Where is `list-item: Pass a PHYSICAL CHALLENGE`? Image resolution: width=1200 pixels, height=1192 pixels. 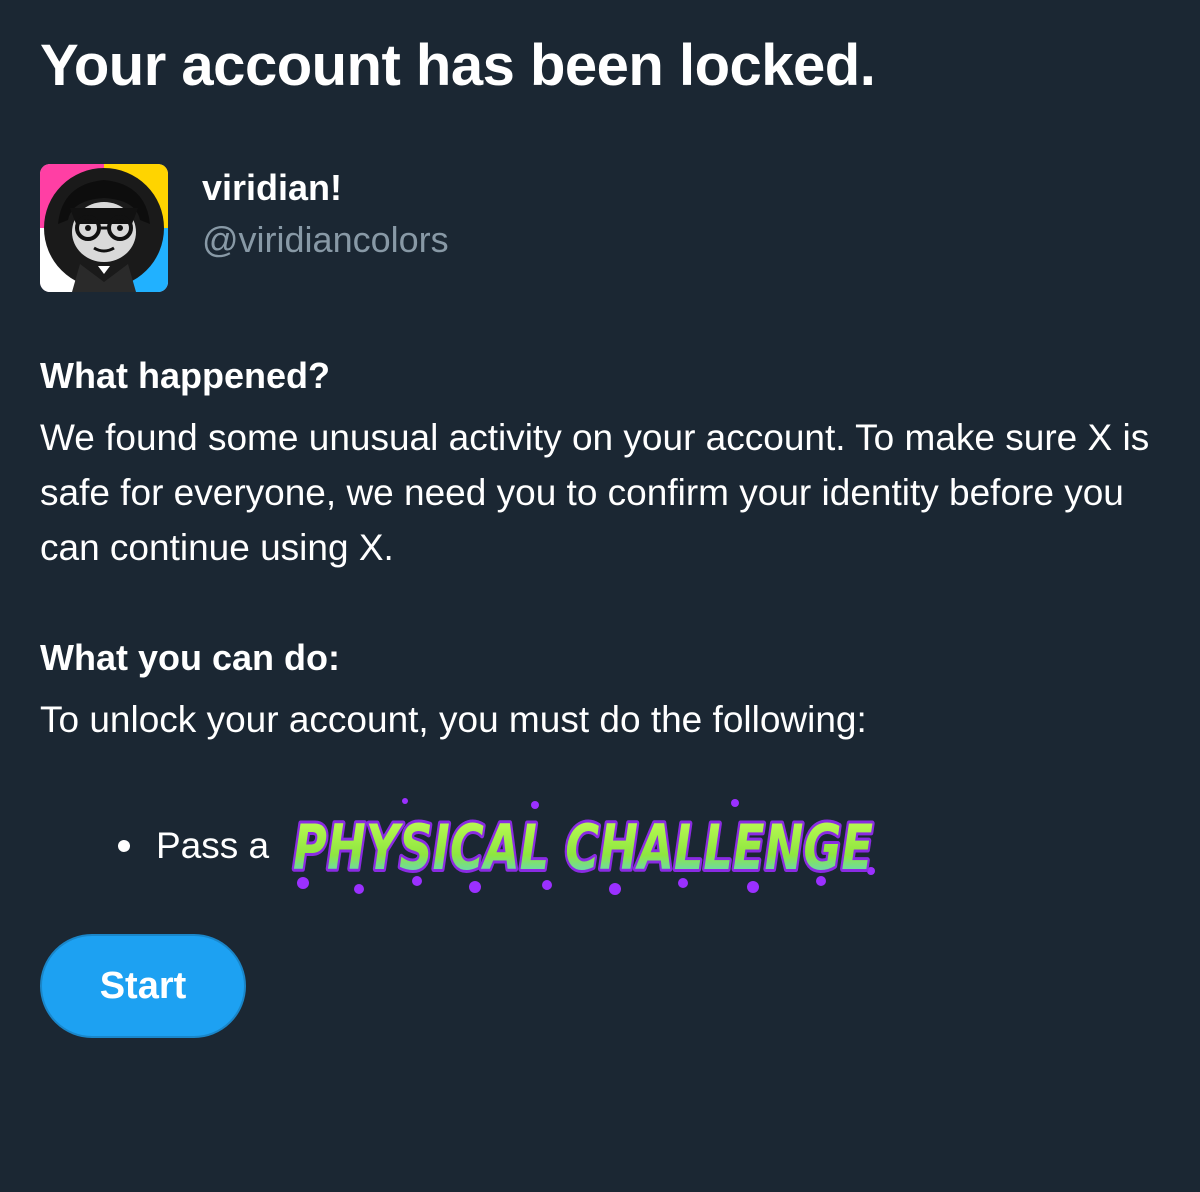
list-item: Pass a PHYSICAL CHALLENGE is located at coordinates (501, 846).